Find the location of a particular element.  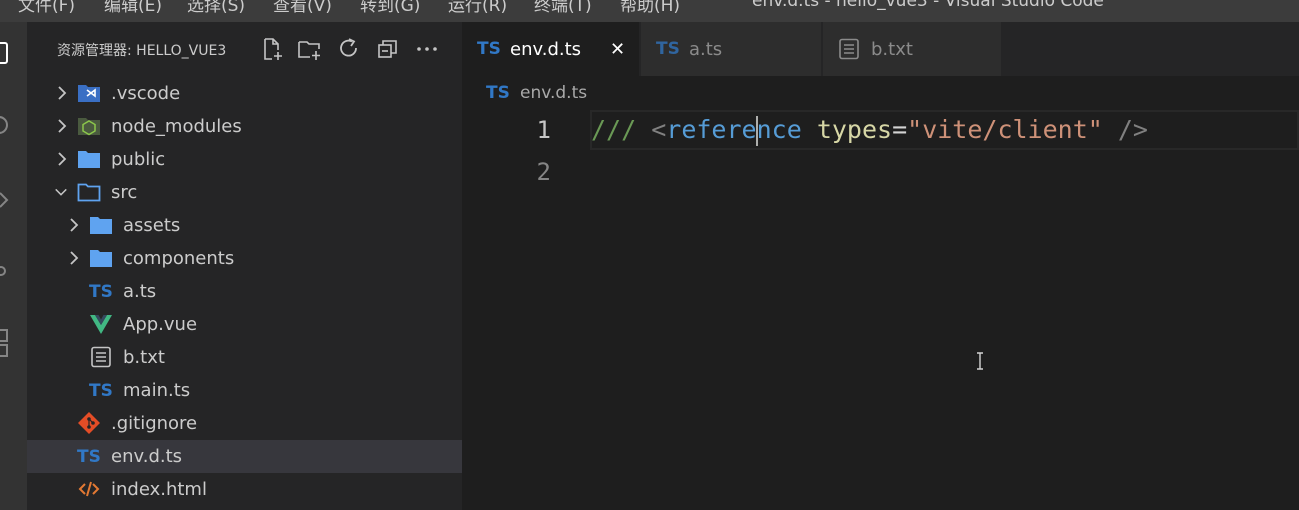

tree-item-components: components is located at coordinates (244, 258).